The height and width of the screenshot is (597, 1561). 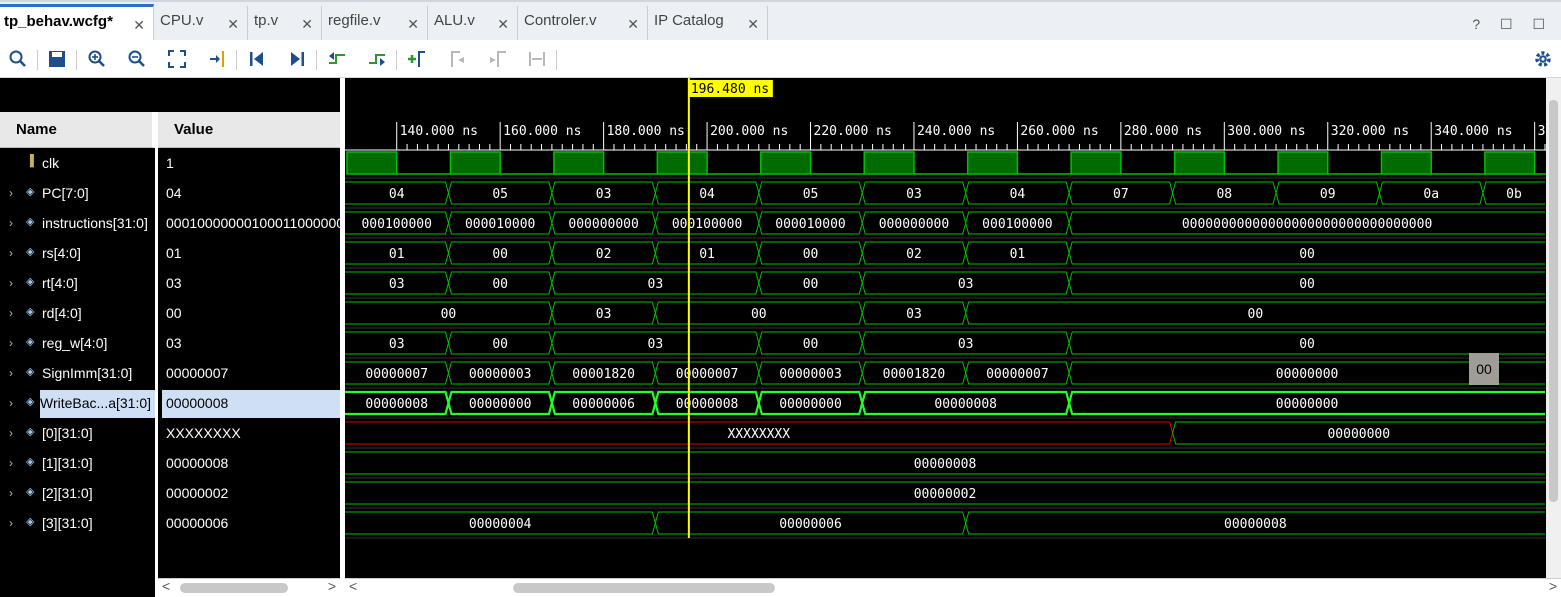 I want to click on previous-transition-icon, so click(x=337, y=59).